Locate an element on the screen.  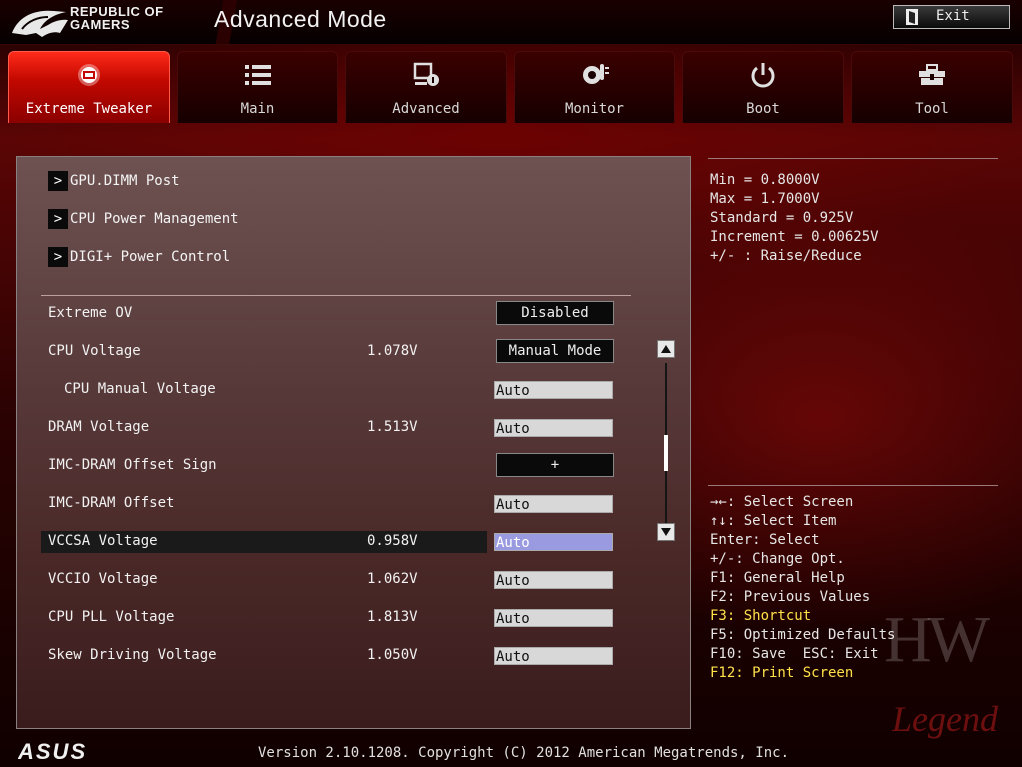
dram-voltage-input: Auto is located at coordinates (553, 428).